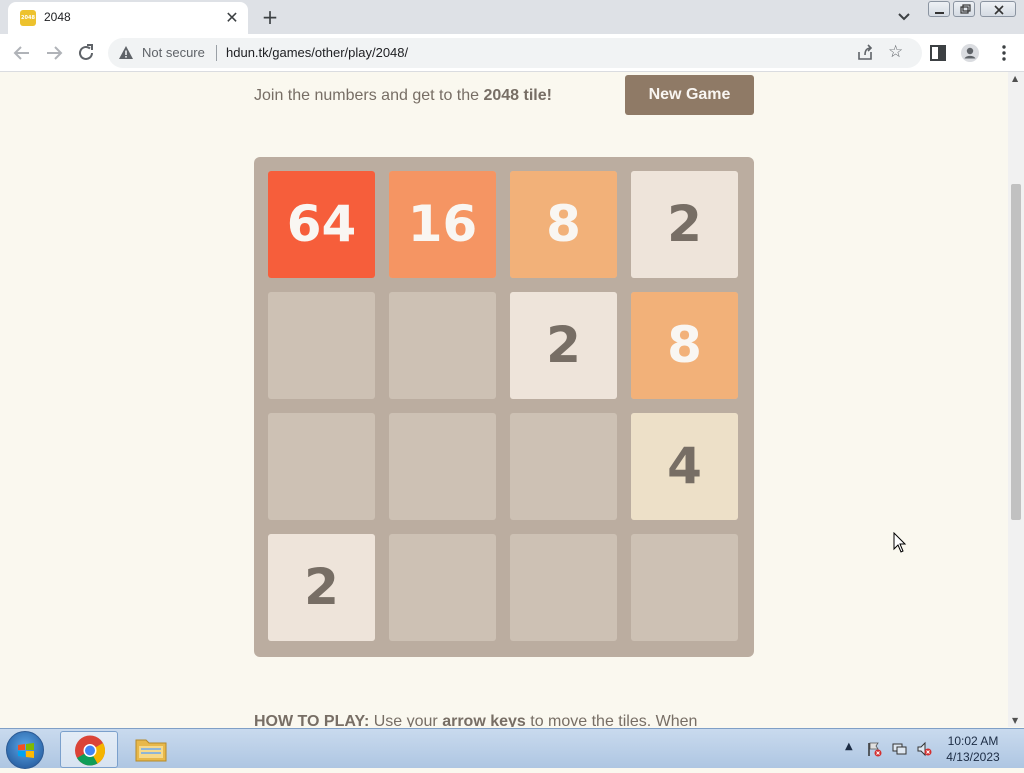 This screenshot has height=773, width=1024. I want to click on forward-icon, so click(54, 53).